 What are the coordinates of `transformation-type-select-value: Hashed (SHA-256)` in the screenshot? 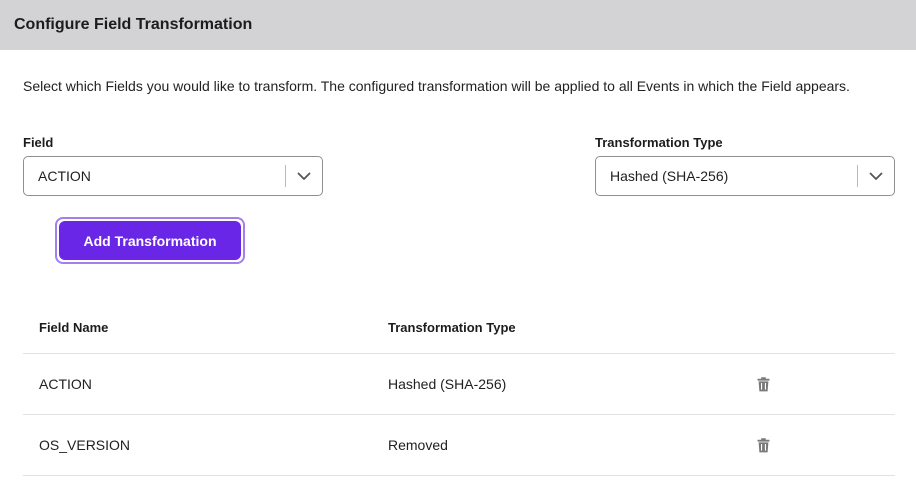 It's located at (669, 176).